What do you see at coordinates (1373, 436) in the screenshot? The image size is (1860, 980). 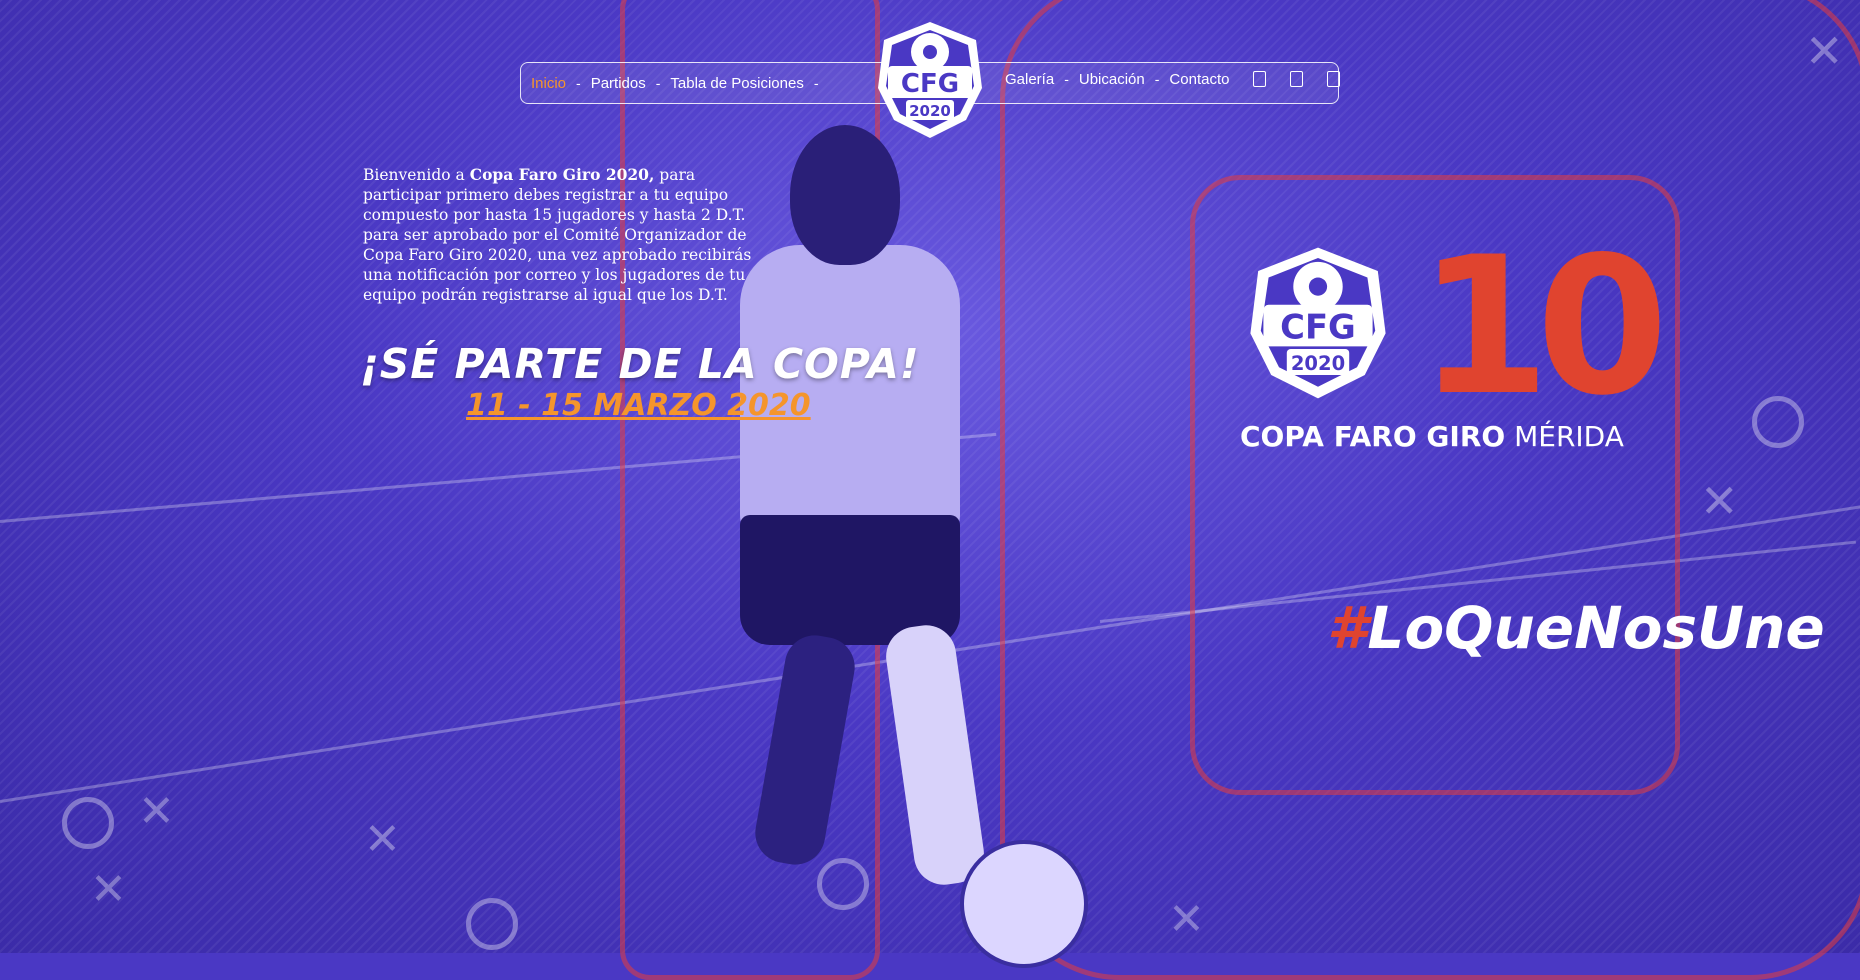 I see `brand-name-bold: COPA FARO GIRO` at bounding box center [1373, 436].